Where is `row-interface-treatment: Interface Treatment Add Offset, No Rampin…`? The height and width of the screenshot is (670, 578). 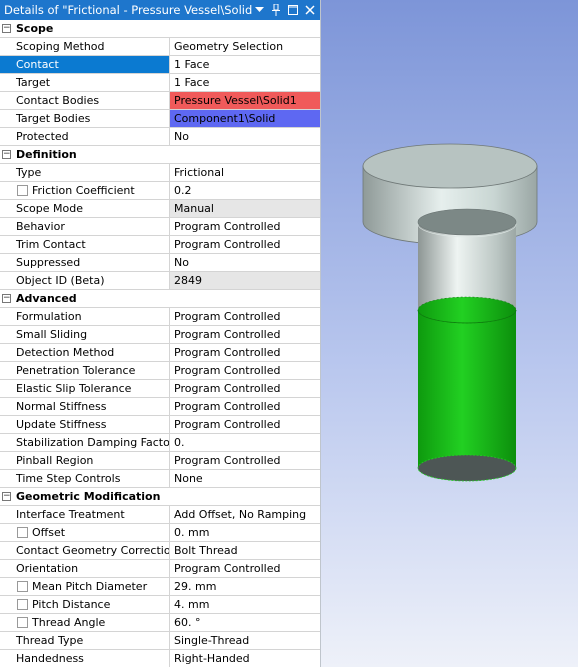 row-interface-treatment: Interface Treatment Add Offset, No Rampin… is located at coordinates (160, 515).